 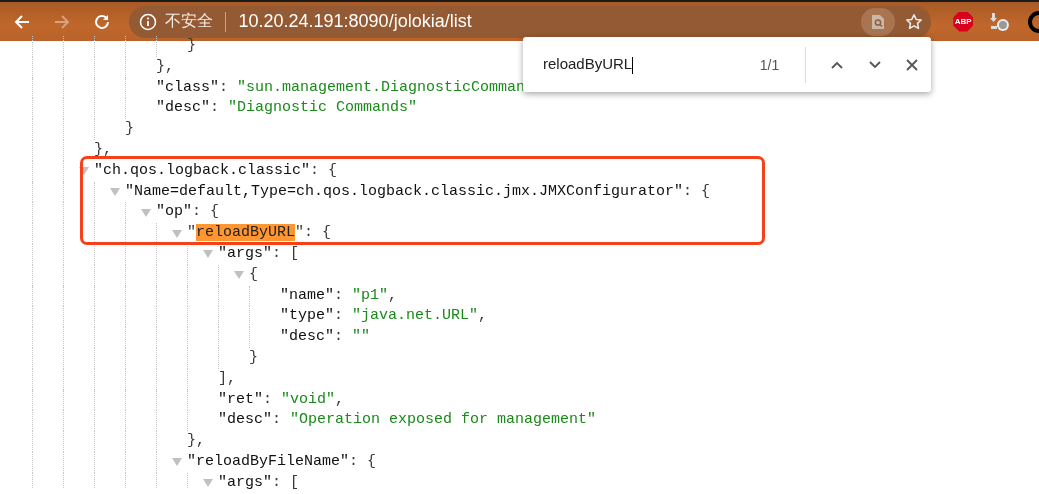 I want to click on chevron-up-icon, so click(x=837, y=64).